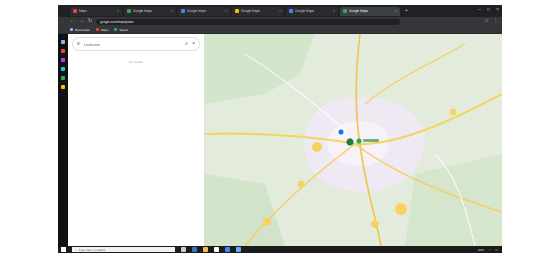 The height and width of the screenshot is (257, 558). I want to click on wifi-icon: ◠, so click(490, 250).